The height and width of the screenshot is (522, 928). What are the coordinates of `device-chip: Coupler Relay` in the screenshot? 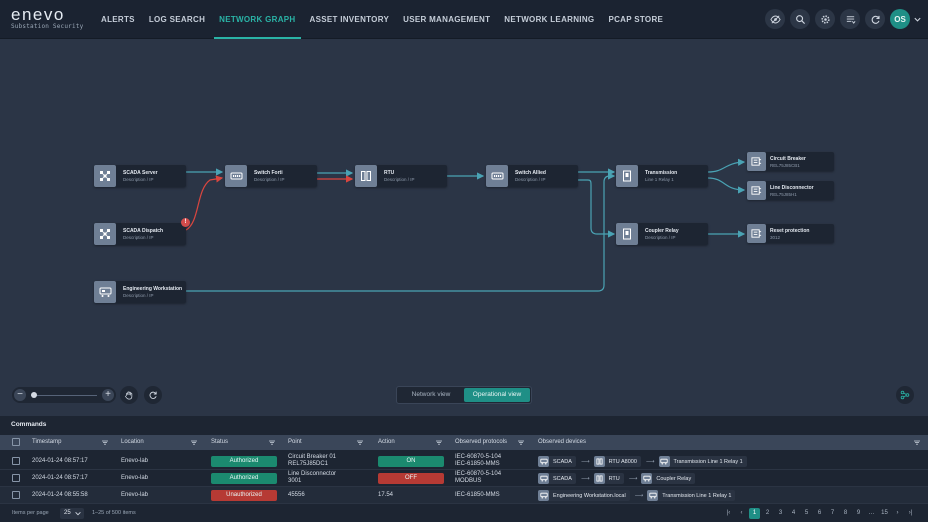 It's located at (668, 478).